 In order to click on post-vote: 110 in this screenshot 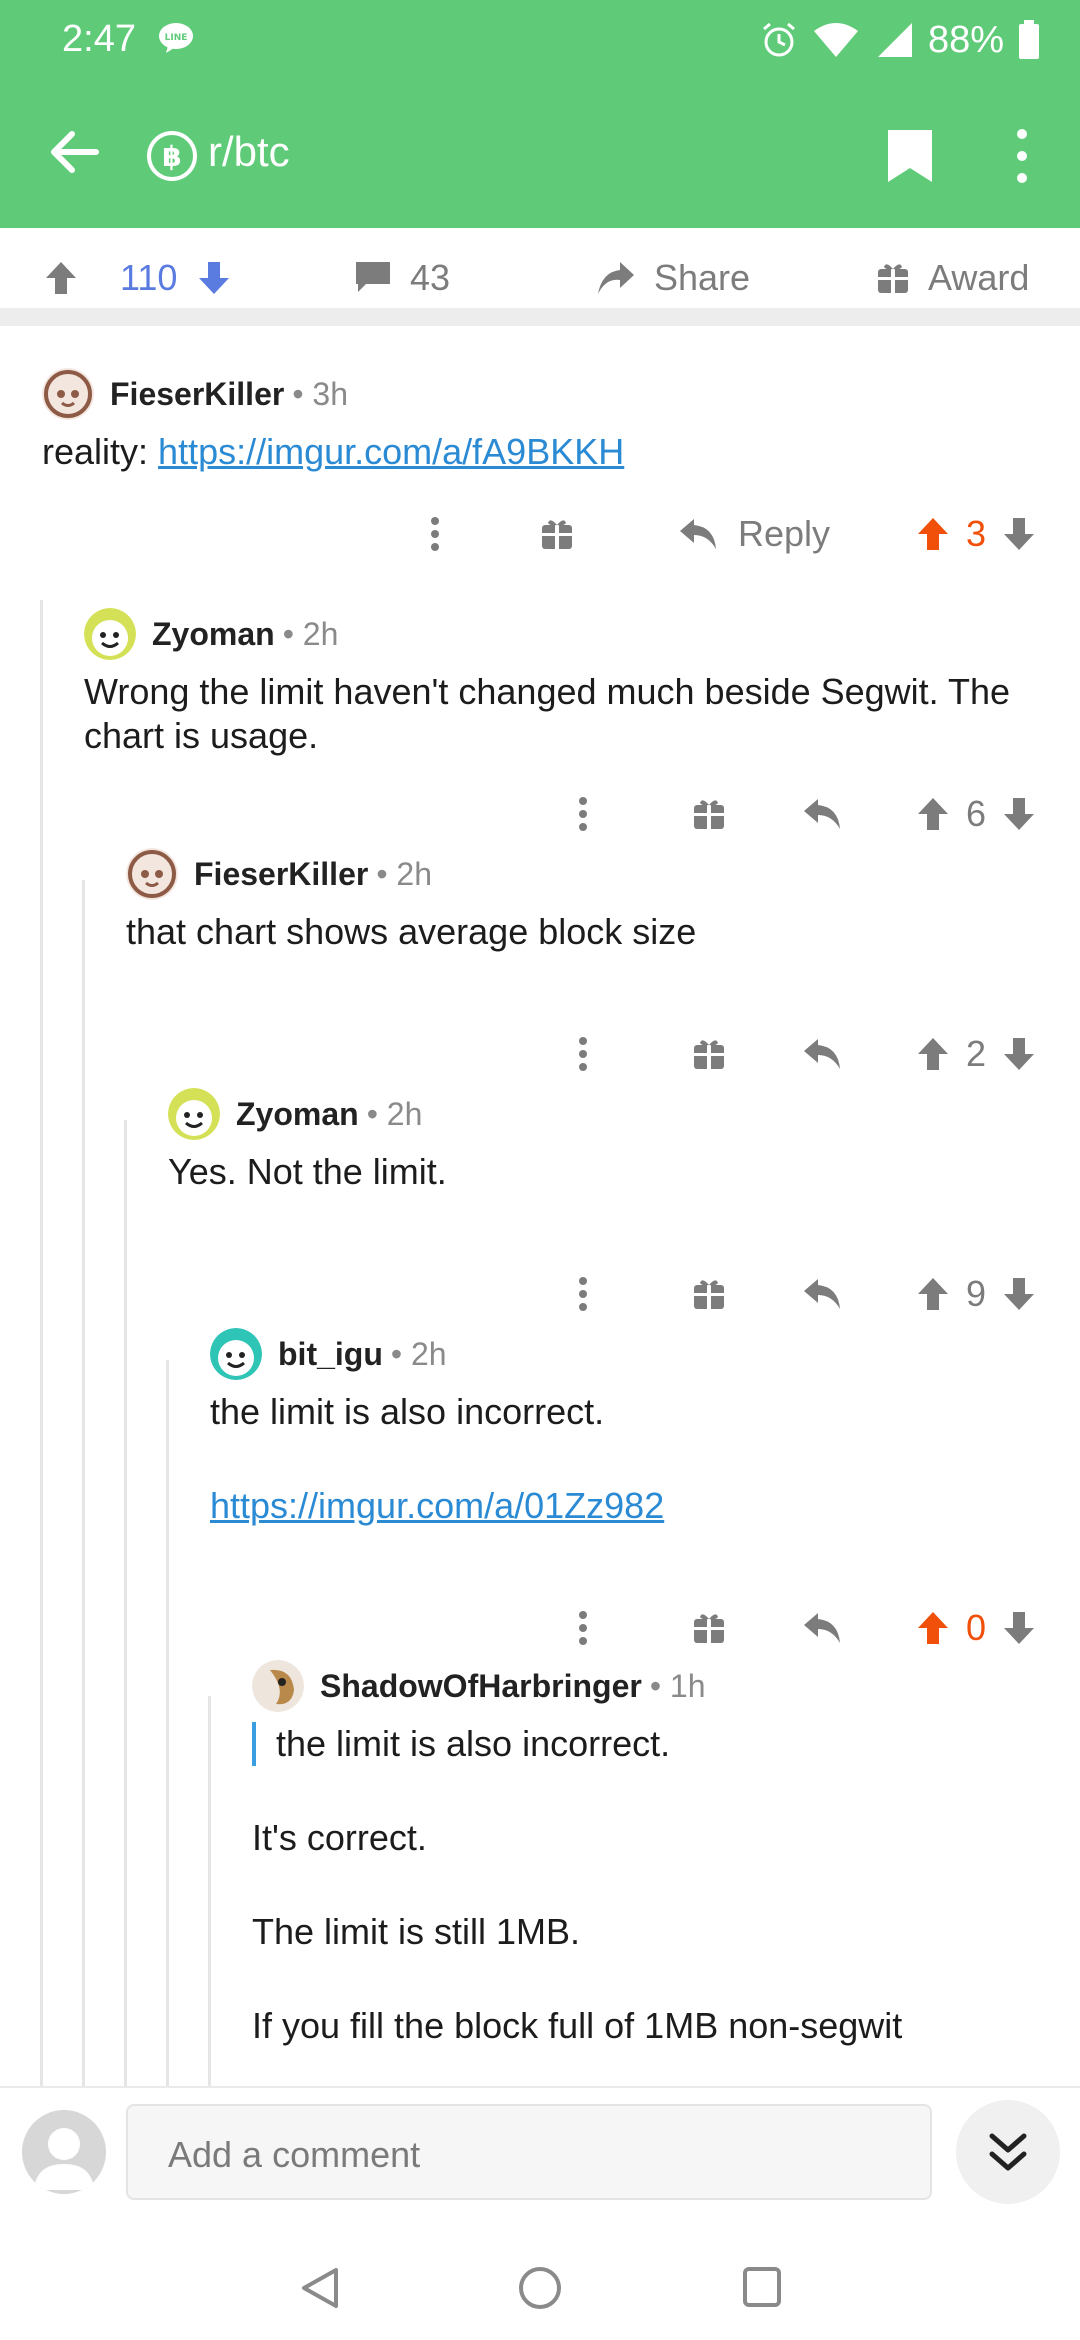, I will do `click(146, 278)`.